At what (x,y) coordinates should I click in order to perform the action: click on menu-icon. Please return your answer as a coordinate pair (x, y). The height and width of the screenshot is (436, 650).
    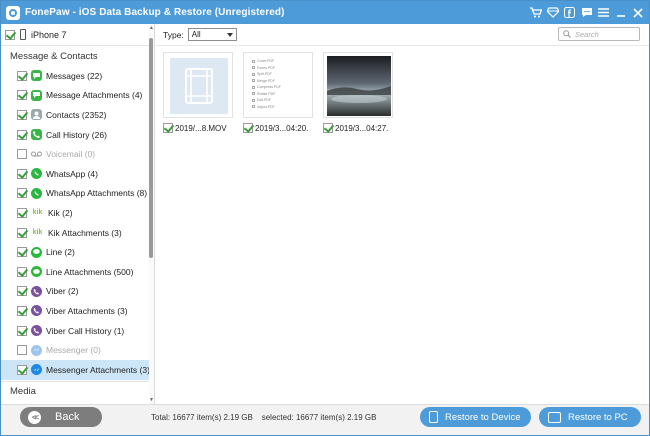
    Looking at the image, I should click on (603, 12).